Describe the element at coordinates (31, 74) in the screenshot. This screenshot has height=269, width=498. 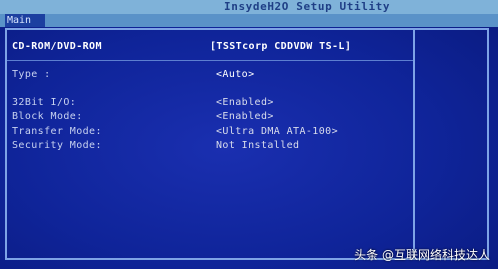
I see `setting-label-type: Type :` at that location.